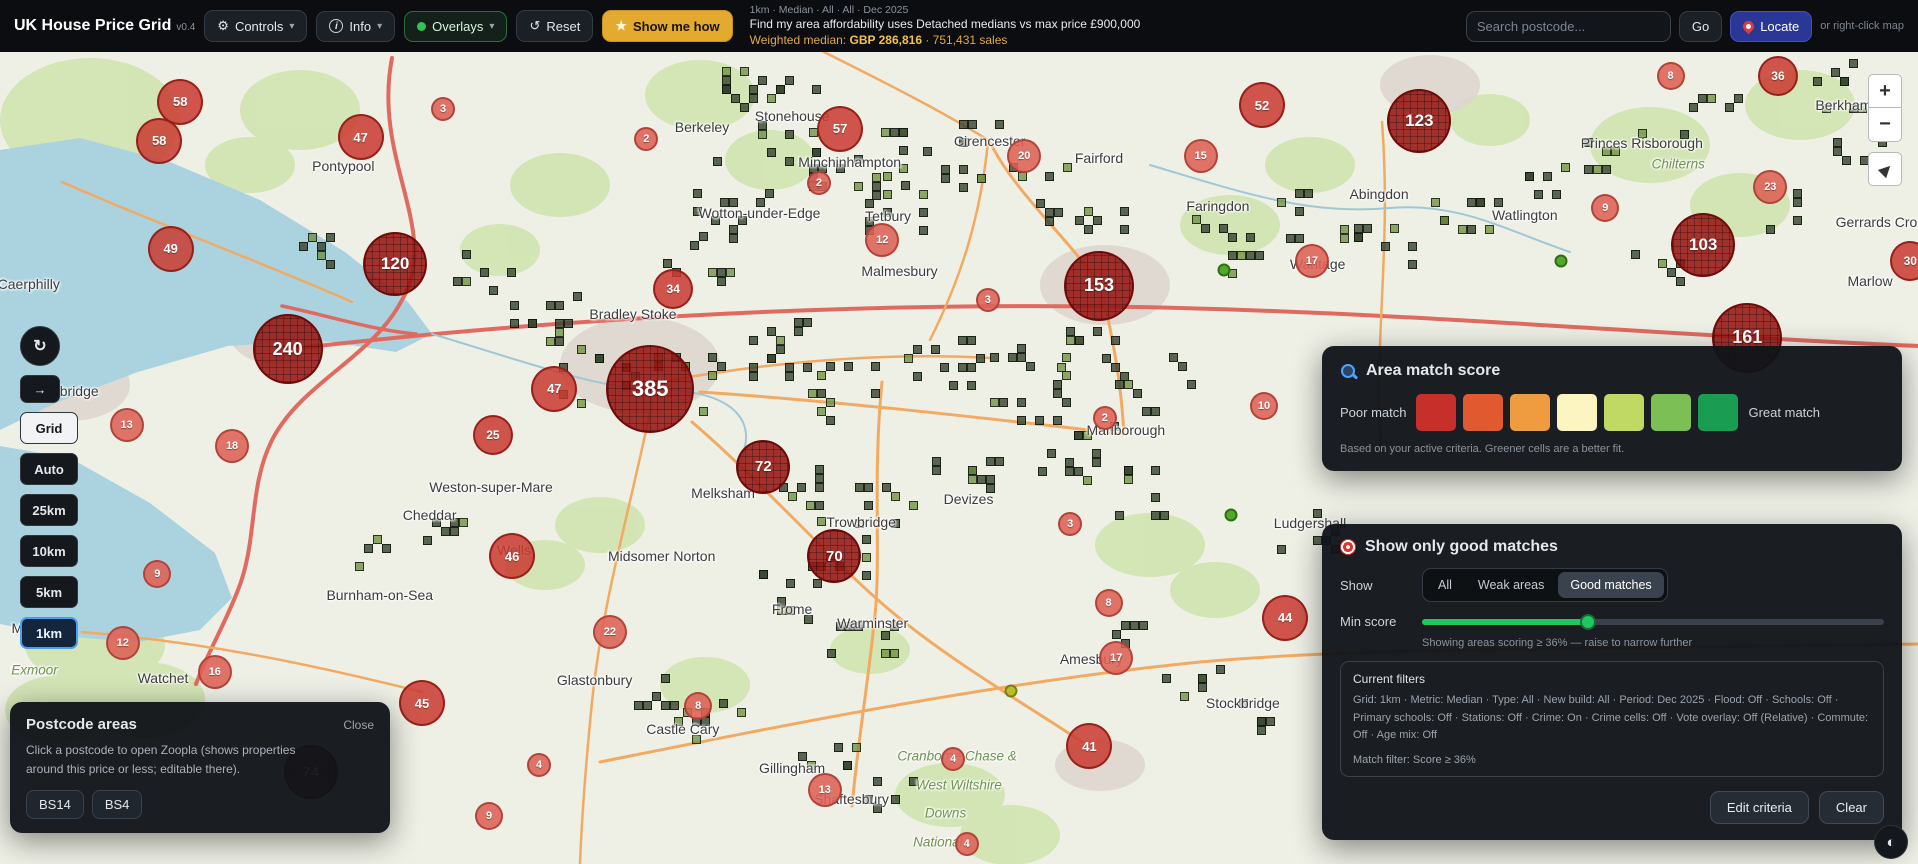 The image size is (1918, 864). What do you see at coordinates (55, 805) in the screenshot?
I see `postcode-chip: BS14` at bounding box center [55, 805].